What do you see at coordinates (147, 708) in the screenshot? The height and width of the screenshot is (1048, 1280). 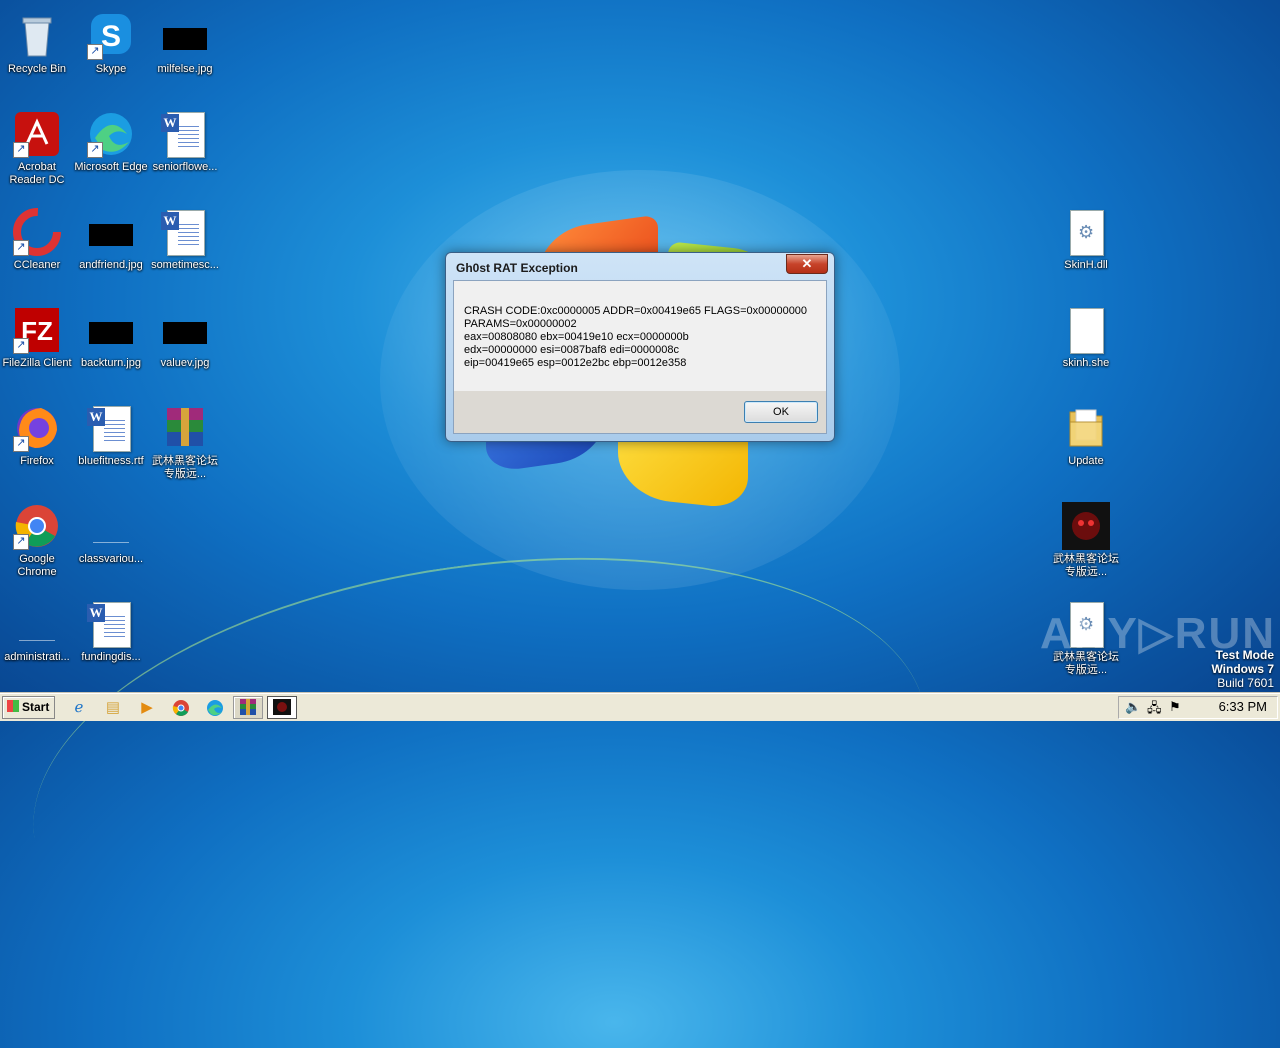 I see `media-player-icon: ▶` at bounding box center [147, 708].